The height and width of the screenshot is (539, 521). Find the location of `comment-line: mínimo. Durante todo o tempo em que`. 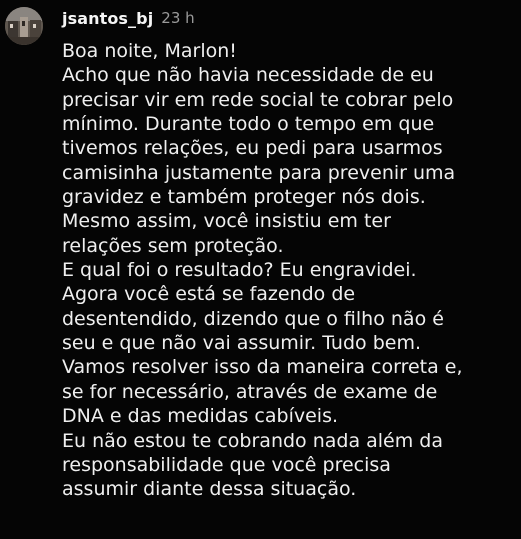

comment-line: mínimo. Durante todo o tempo em que is located at coordinates (248, 124).